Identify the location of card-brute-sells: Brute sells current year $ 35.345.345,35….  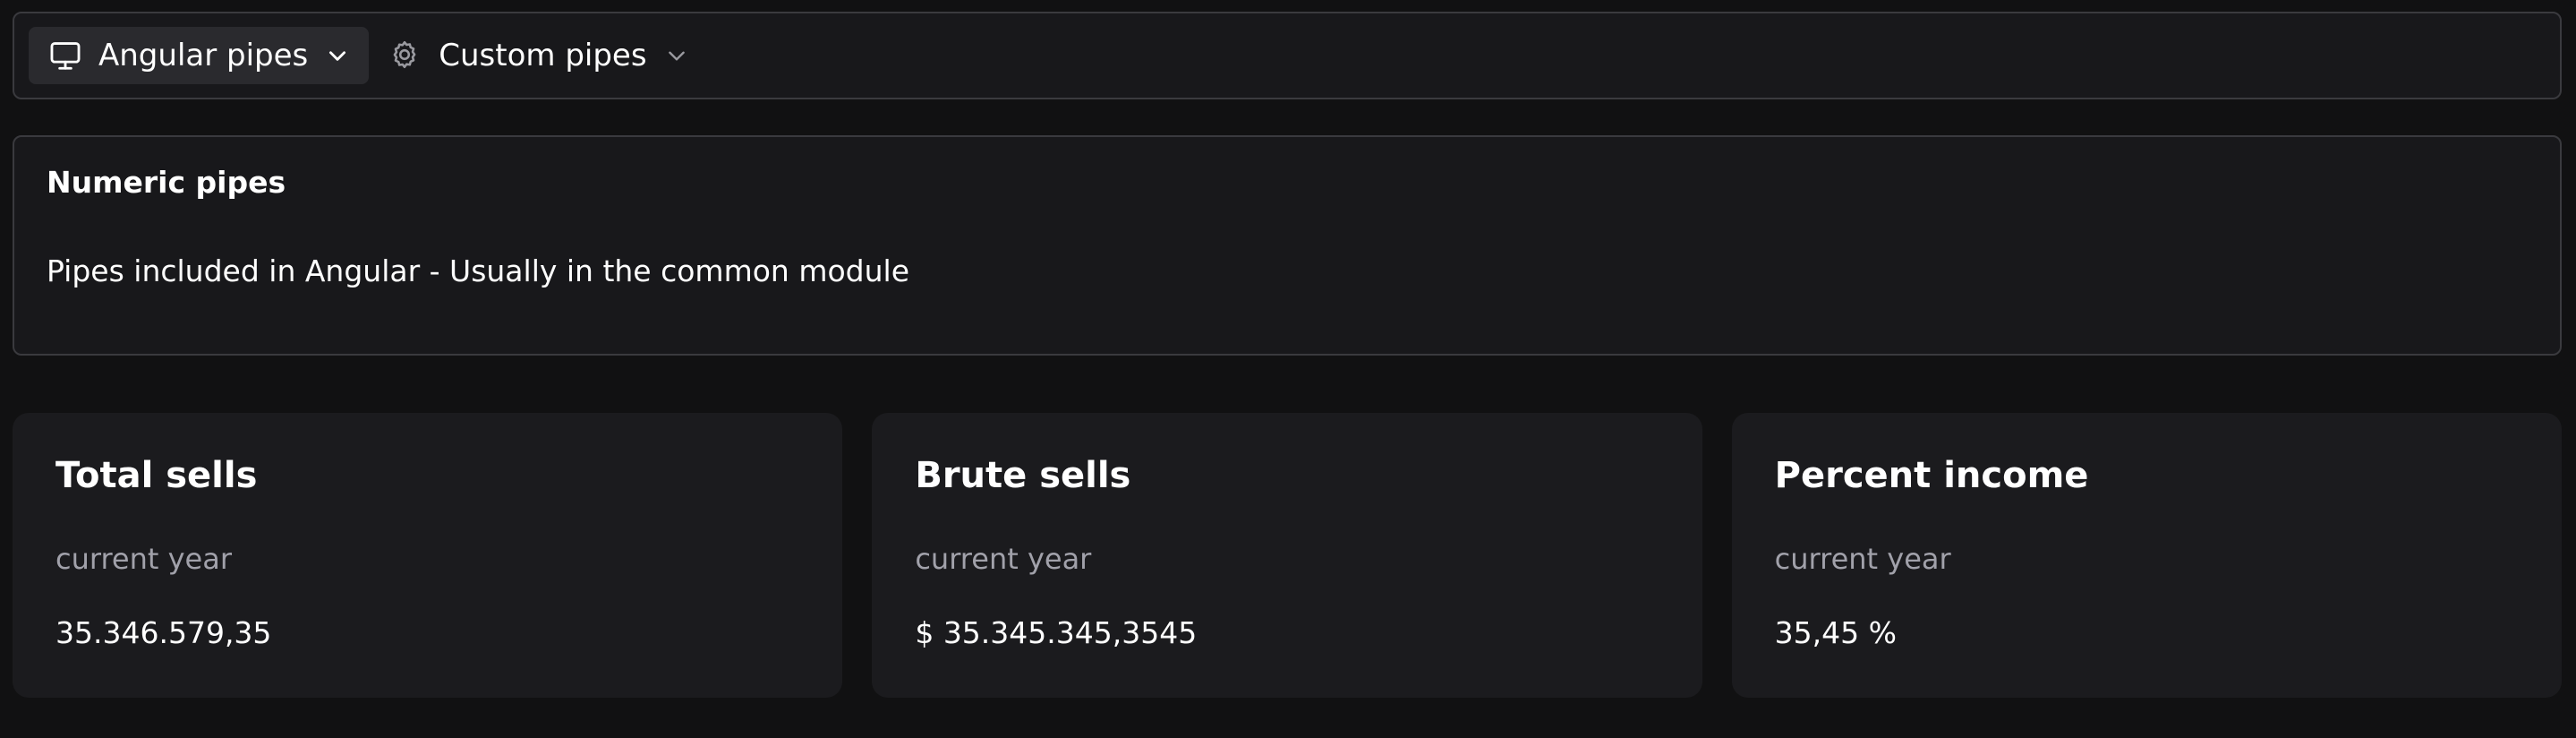
(1287, 556).